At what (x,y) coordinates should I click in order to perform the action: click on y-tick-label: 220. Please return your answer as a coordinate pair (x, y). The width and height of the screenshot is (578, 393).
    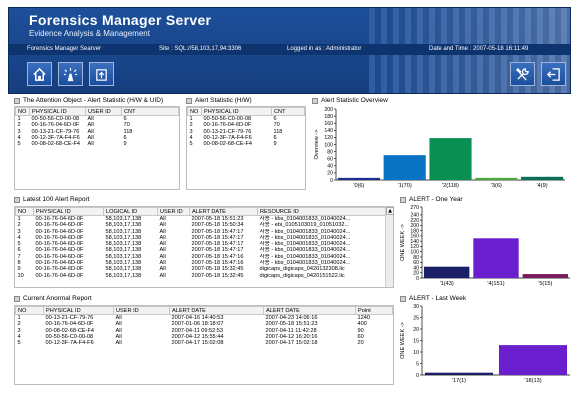
    Looking at the image, I should click on (414, 221).